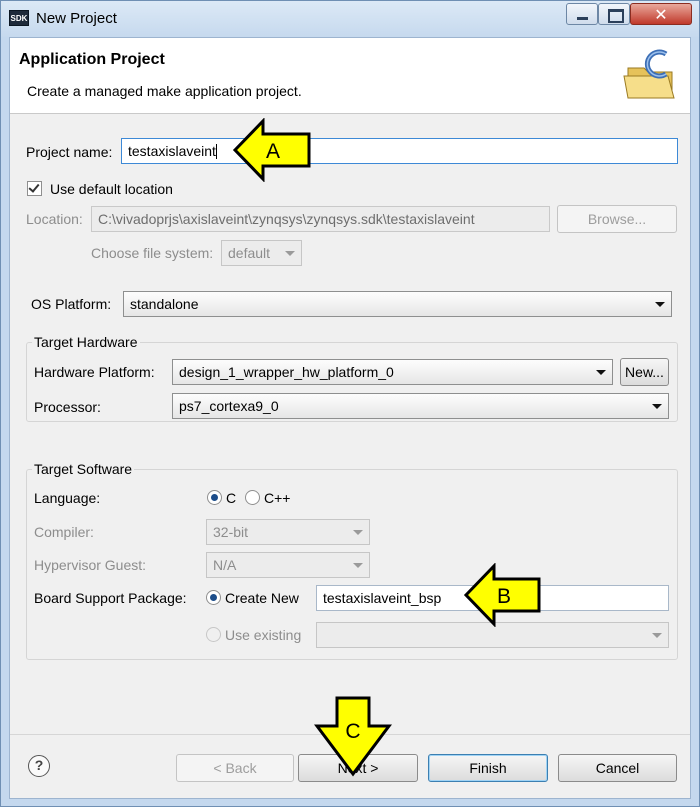 Image resolution: width=700 pixels, height=807 pixels. Describe the element at coordinates (67, 498) in the screenshot. I see `language-label: Language:` at that location.